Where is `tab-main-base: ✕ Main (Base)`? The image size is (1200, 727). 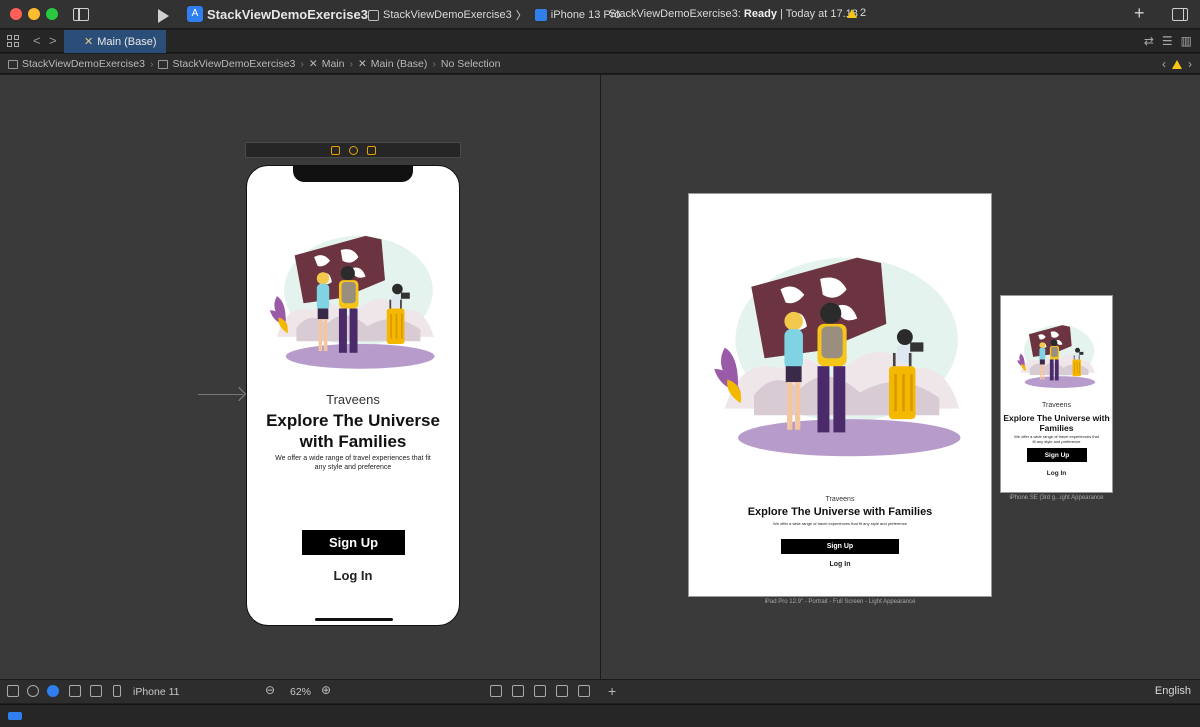
tab-main-base: ✕ Main (Base) is located at coordinates (115, 41).